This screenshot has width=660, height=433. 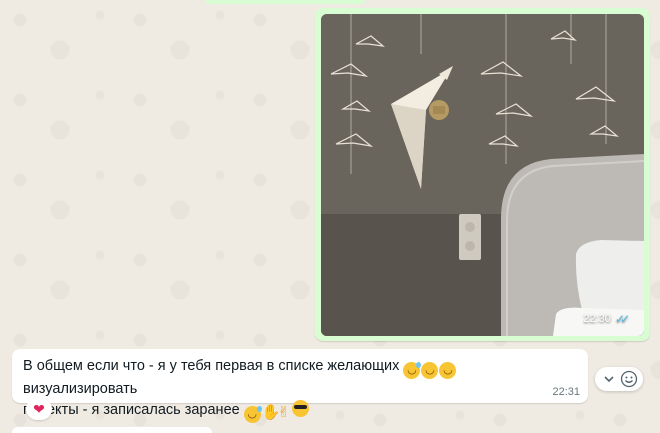 What do you see at coordinates (597, 319) in the screenshot?
I see `image-message-time: 22:30` at bounding box center [597, 319].